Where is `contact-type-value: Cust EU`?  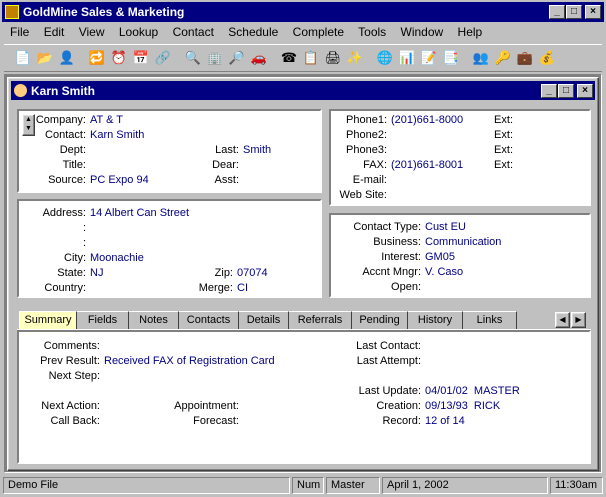
contact-type-value: Cust EU is located at coordinates (445, 227).